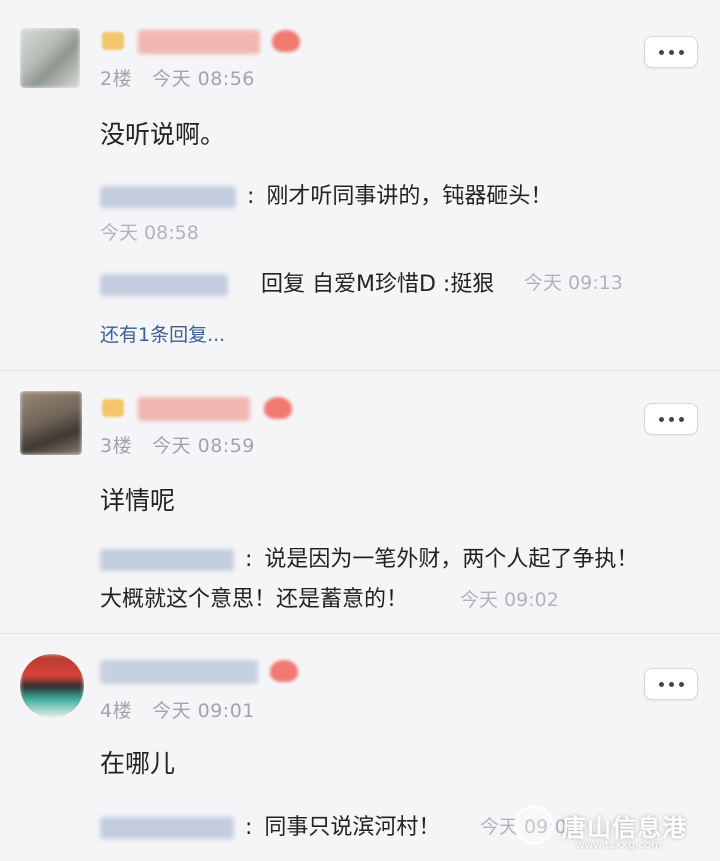 The height and width of the screenshot is (861, 720). Describe the element at coordinates (203, 79) in the screenshot. I see `post-time: 今天 08:56` at that location.